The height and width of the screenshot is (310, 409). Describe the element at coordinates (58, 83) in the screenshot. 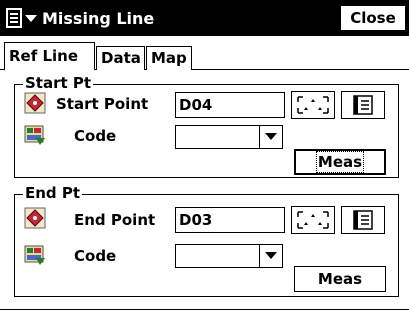

I see `start-pt-group-title: Start Pt` at that location.